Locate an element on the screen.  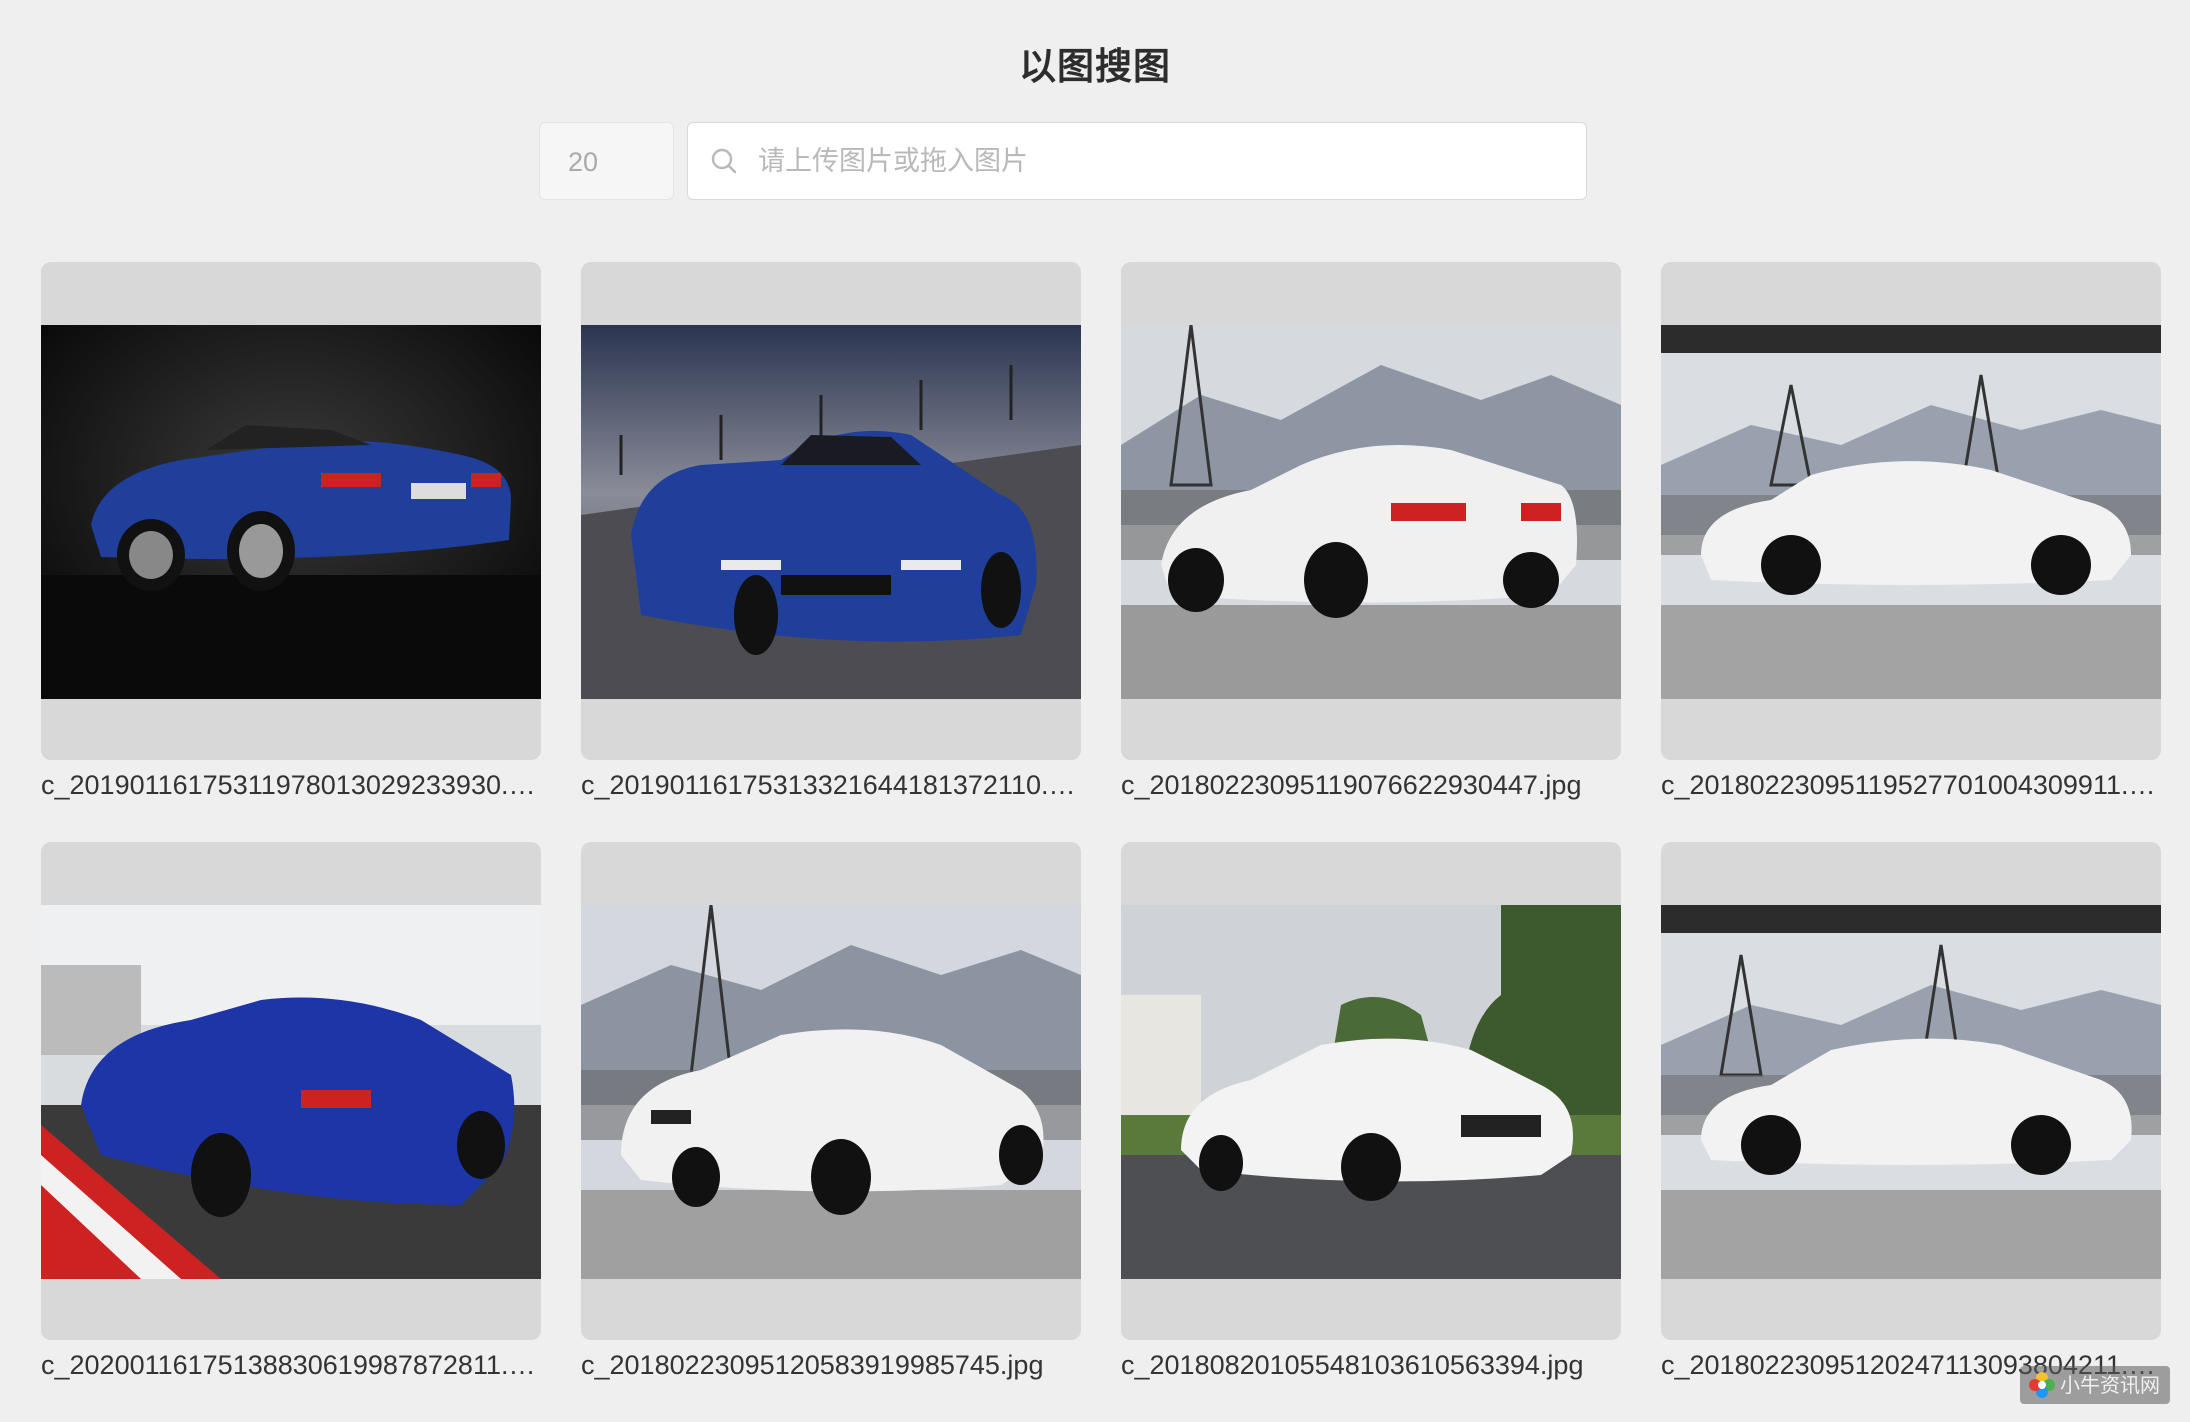
result-card: c_20190116175313321644181372110.jpg is located at coordinates (831, 531).